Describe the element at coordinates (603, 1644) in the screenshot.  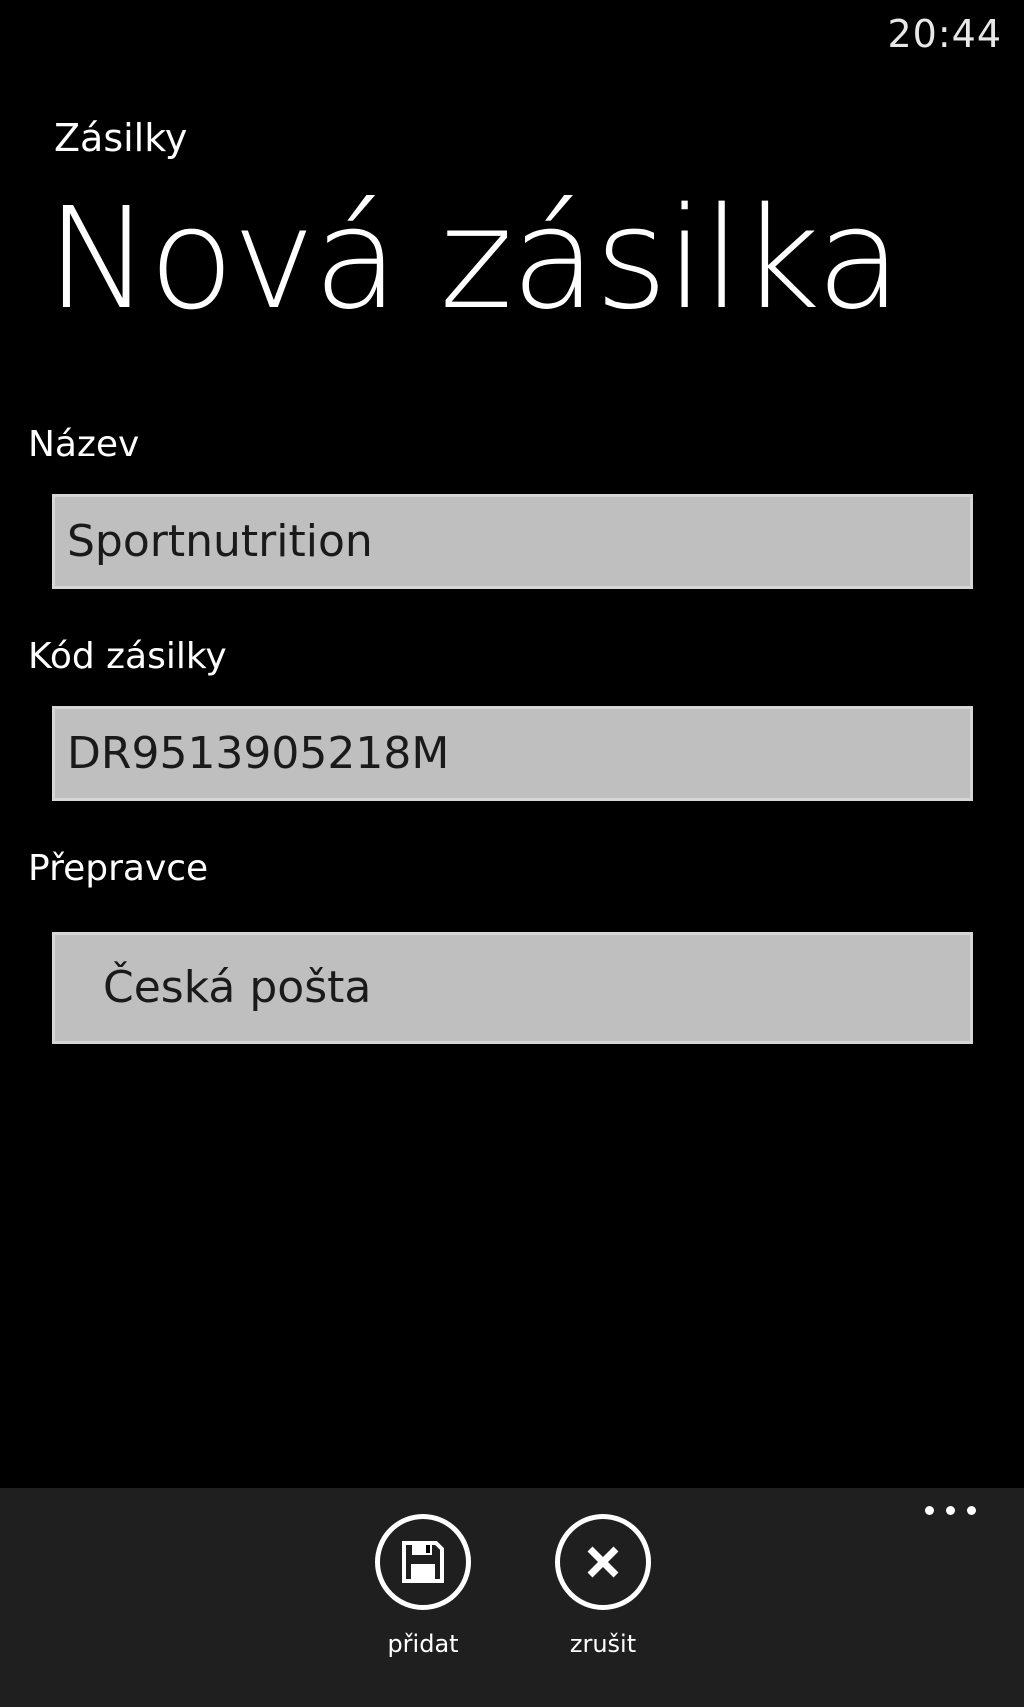
I see `cancel-button-label: zrušit` at that location.